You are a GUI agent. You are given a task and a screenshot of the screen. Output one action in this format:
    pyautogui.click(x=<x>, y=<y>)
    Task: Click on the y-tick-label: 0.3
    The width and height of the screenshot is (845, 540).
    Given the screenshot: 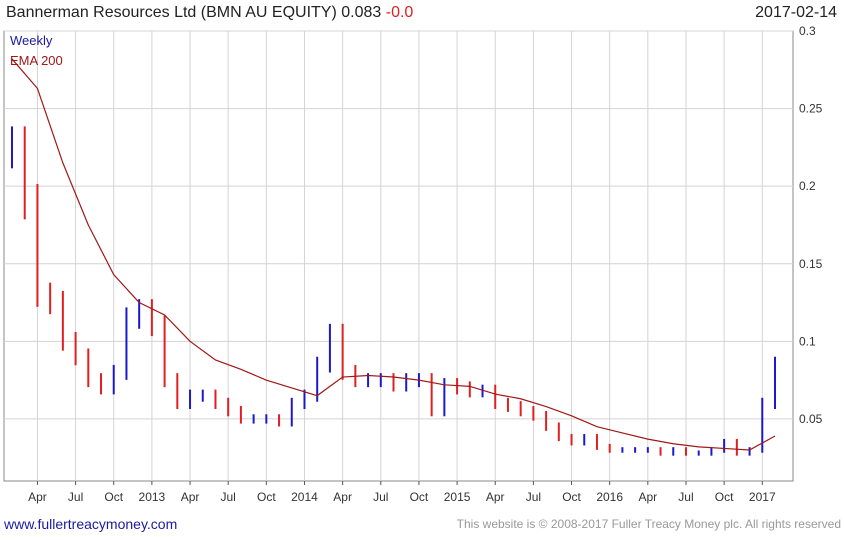 What is the action you would take?
    pyautogui.click(x=807, y=31)
    